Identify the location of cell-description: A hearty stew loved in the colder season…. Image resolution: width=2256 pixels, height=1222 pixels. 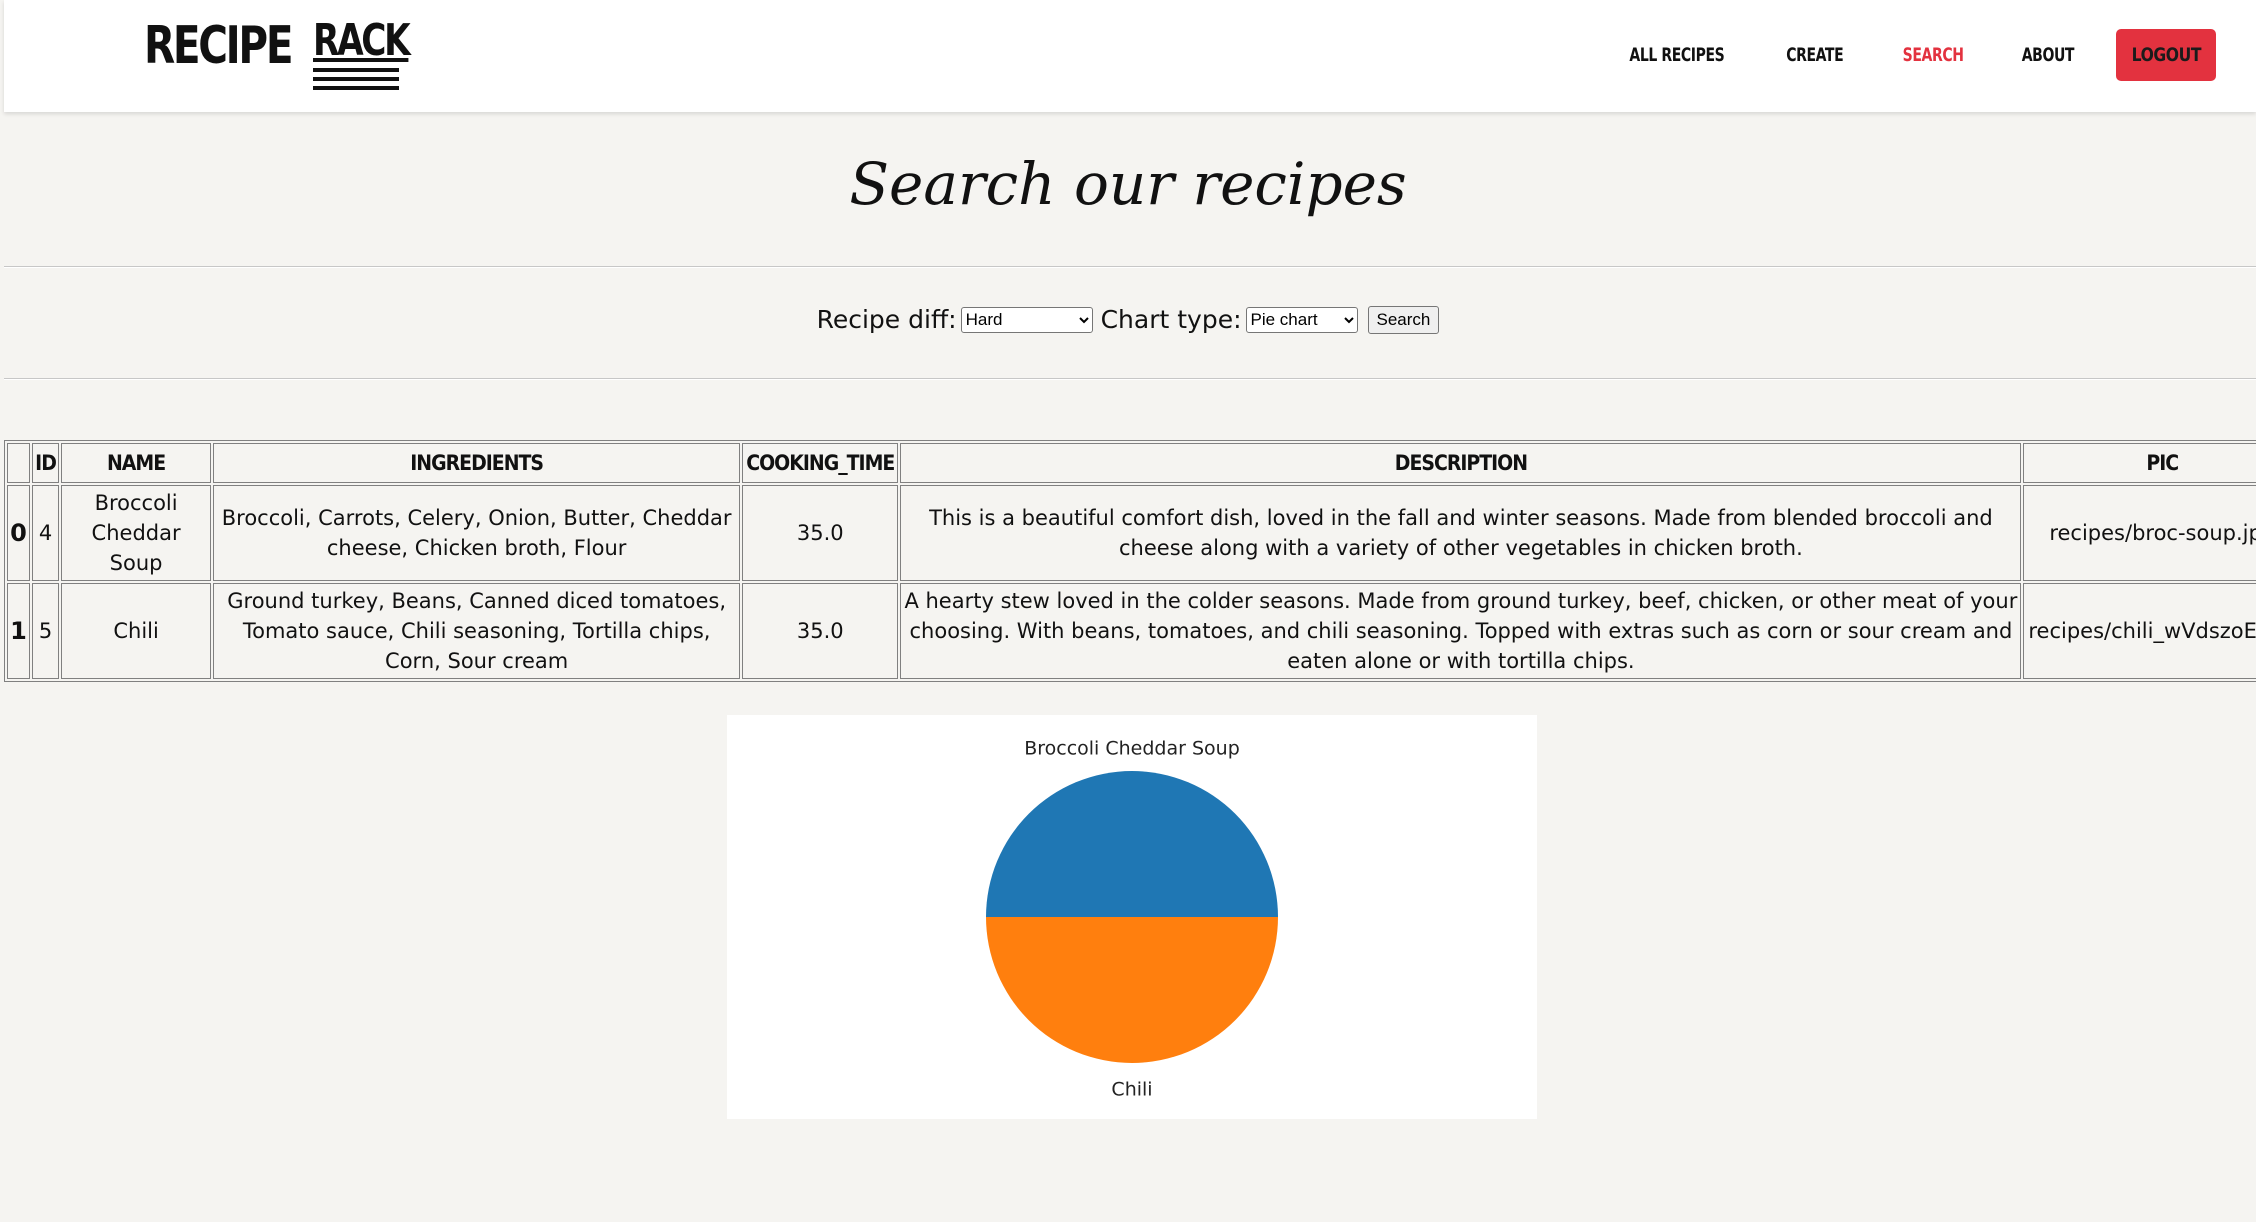
(1461, 631).